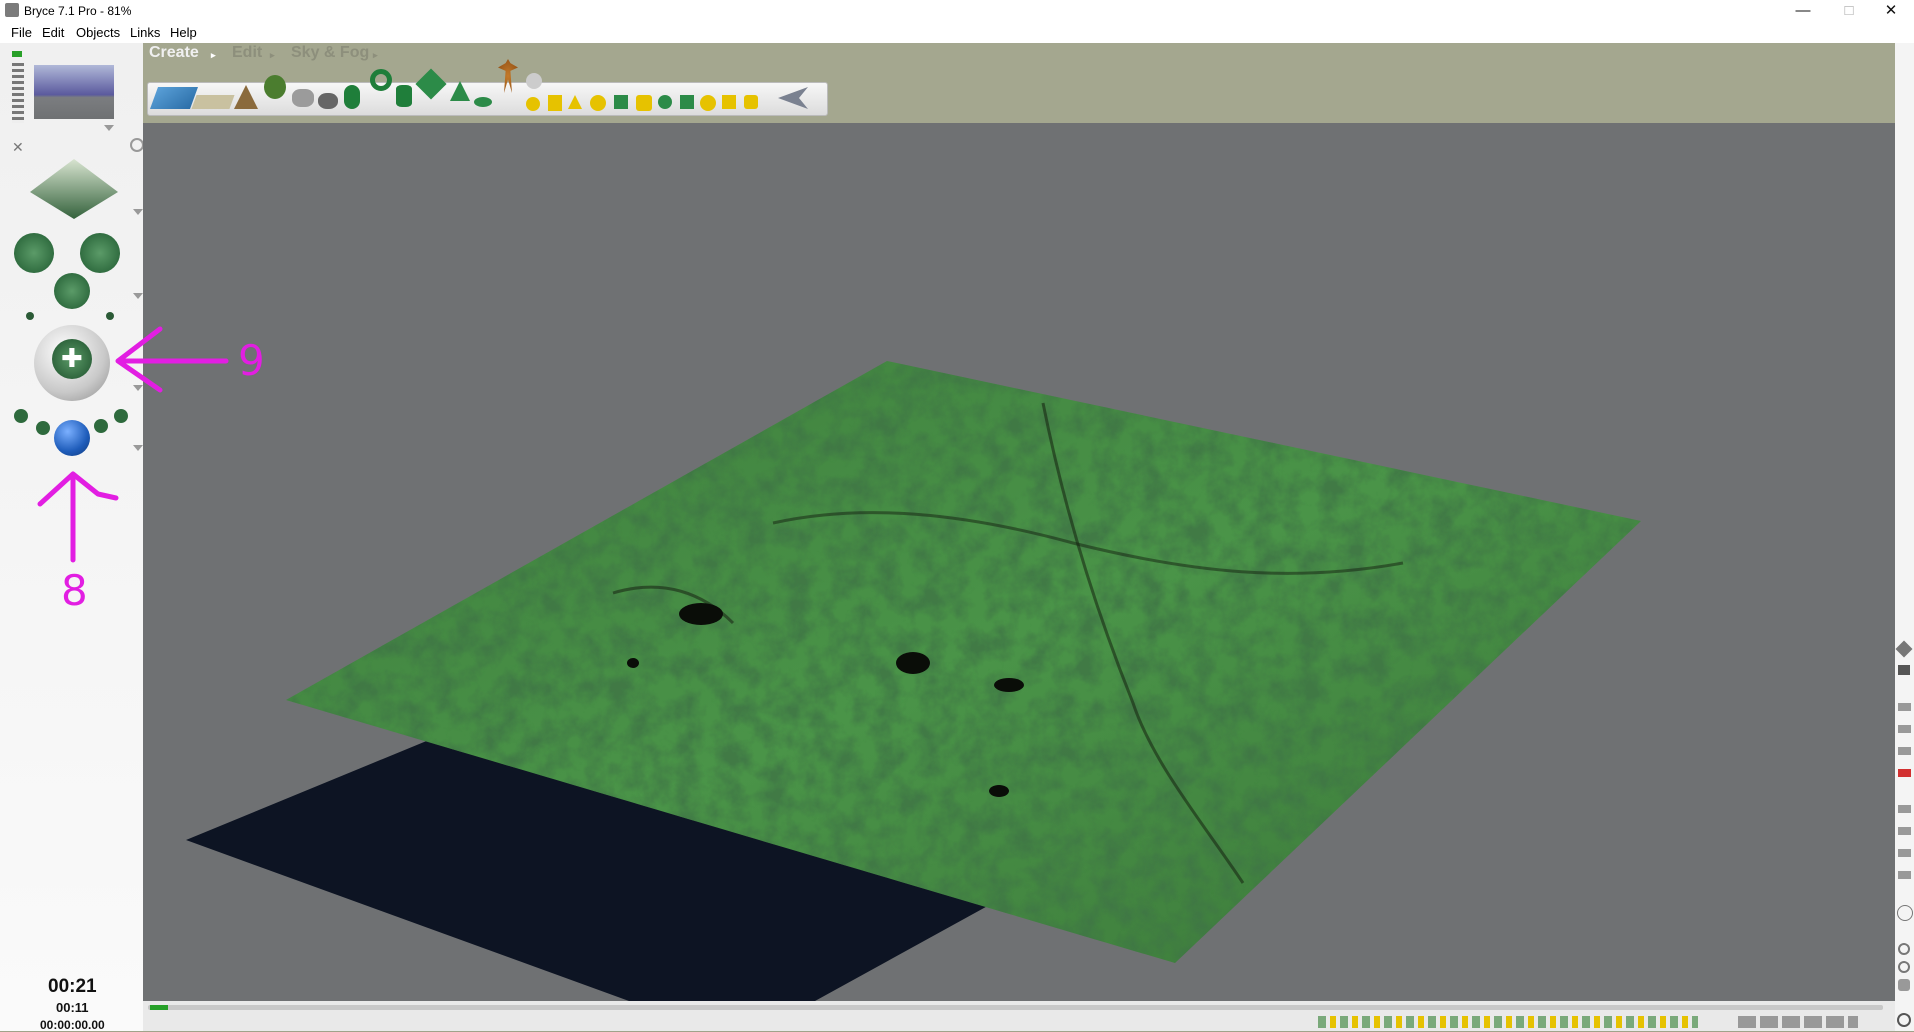 This screenshot has height=1032, width=1914. What do you see at coordinates (72, 1007) in the screenshot?
I see `time-elapsed: 00:11` at bounding box center [72, 1007].